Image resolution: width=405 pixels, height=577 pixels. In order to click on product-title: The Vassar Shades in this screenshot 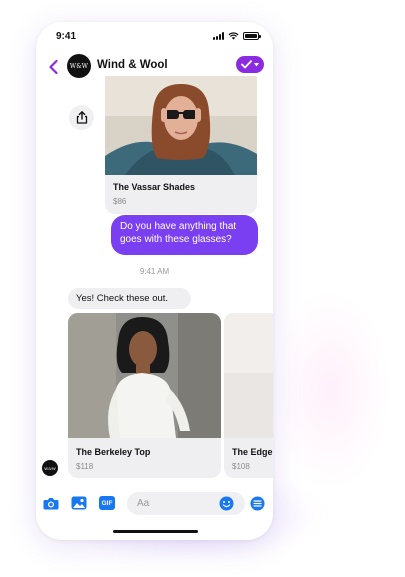, I will do `click(154, 187)`.